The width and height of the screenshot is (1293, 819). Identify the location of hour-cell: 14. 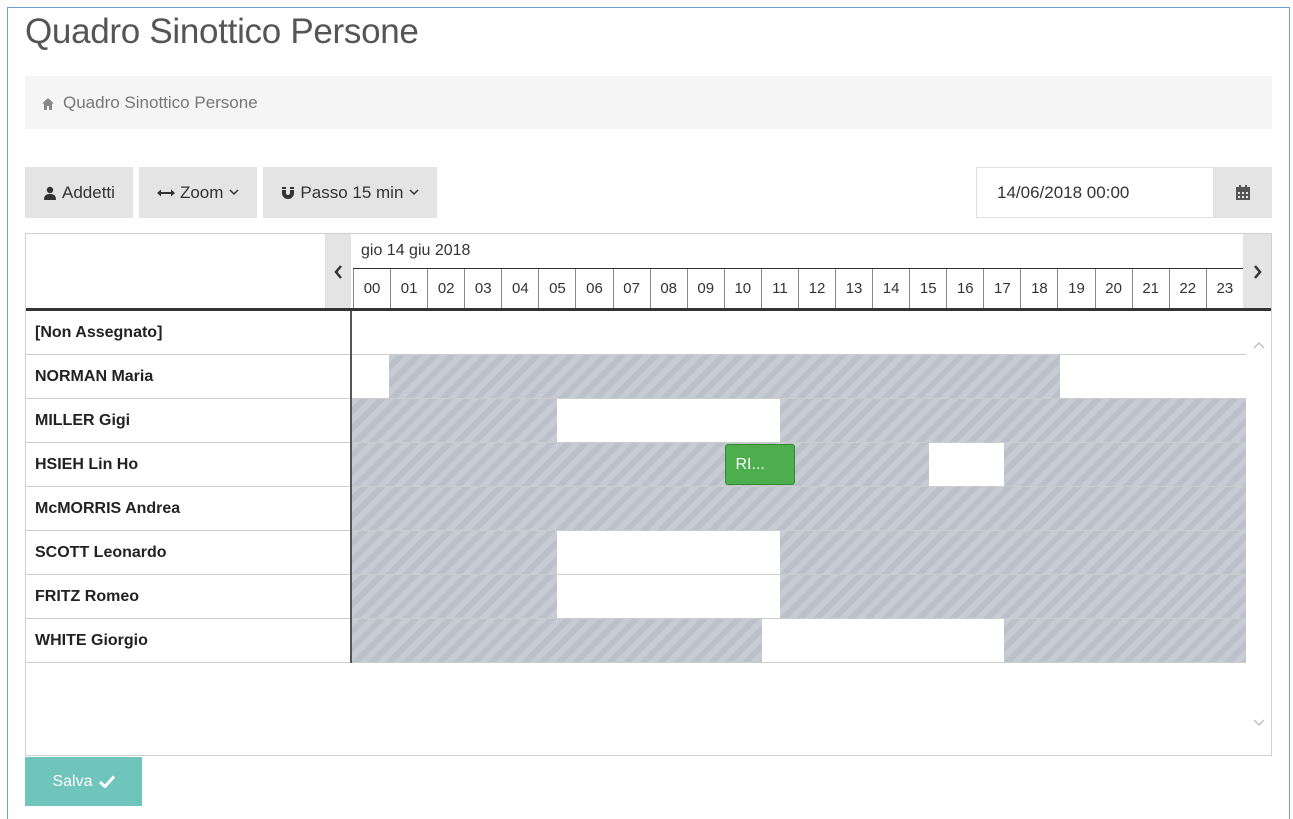
(890, 288).